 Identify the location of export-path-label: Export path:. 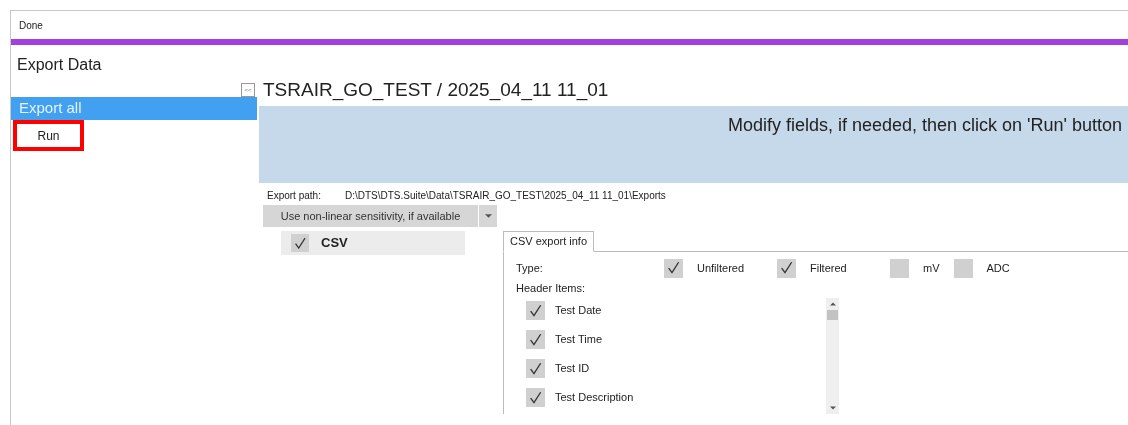
(294, 196).